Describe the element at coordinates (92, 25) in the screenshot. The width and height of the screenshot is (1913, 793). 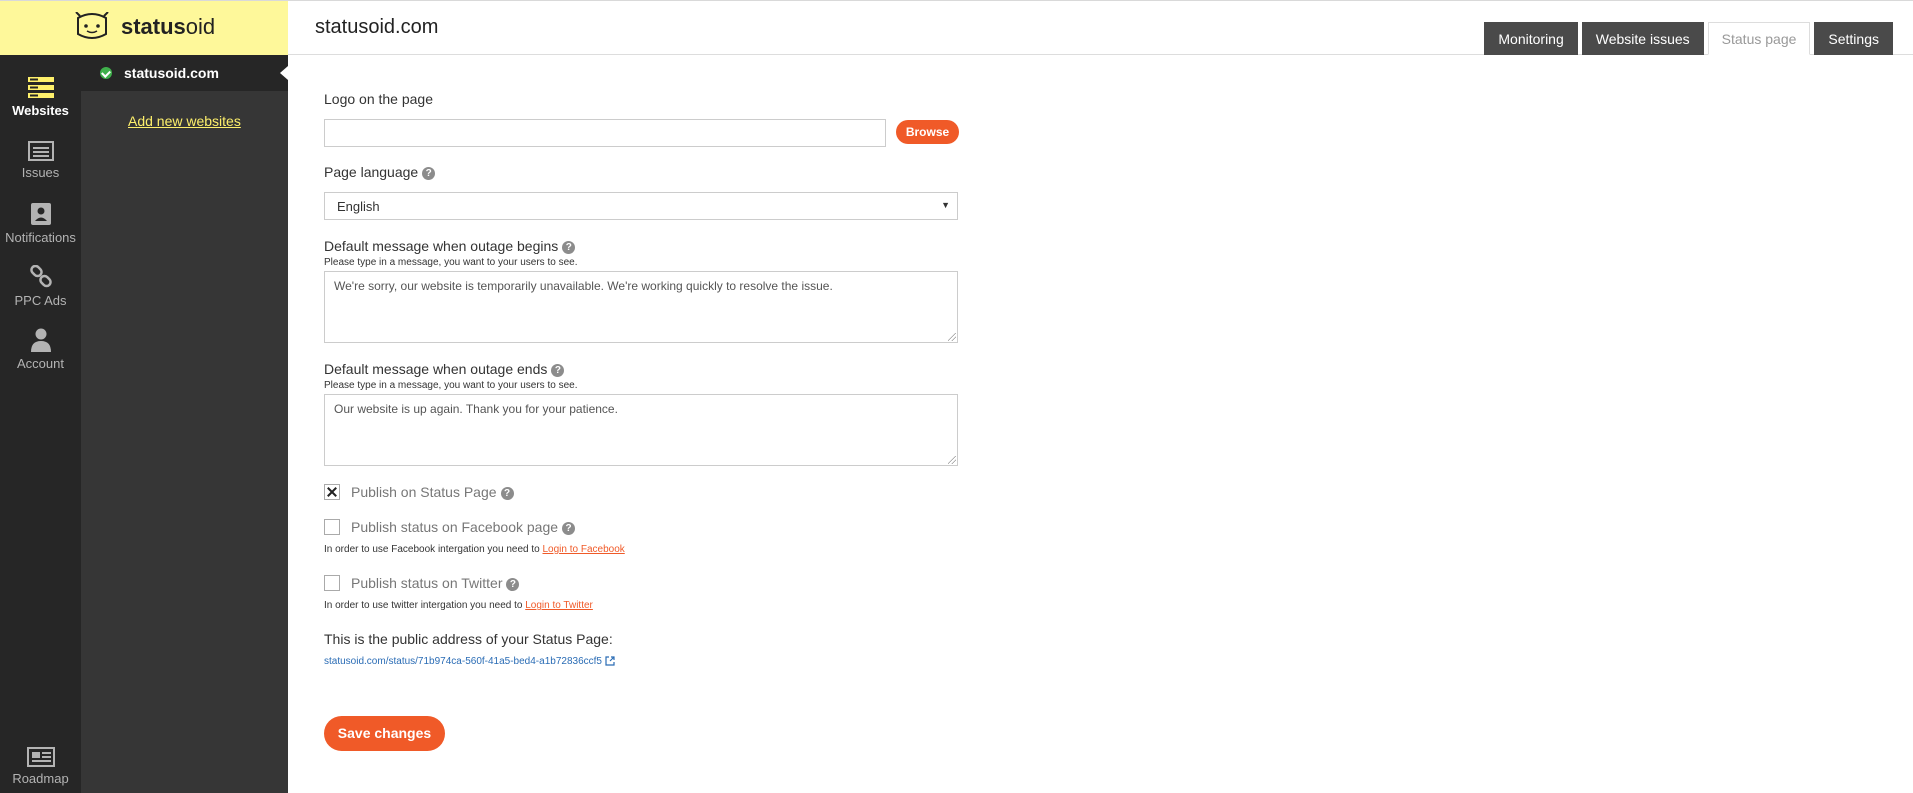
I see `logo-face-icon` at that location.